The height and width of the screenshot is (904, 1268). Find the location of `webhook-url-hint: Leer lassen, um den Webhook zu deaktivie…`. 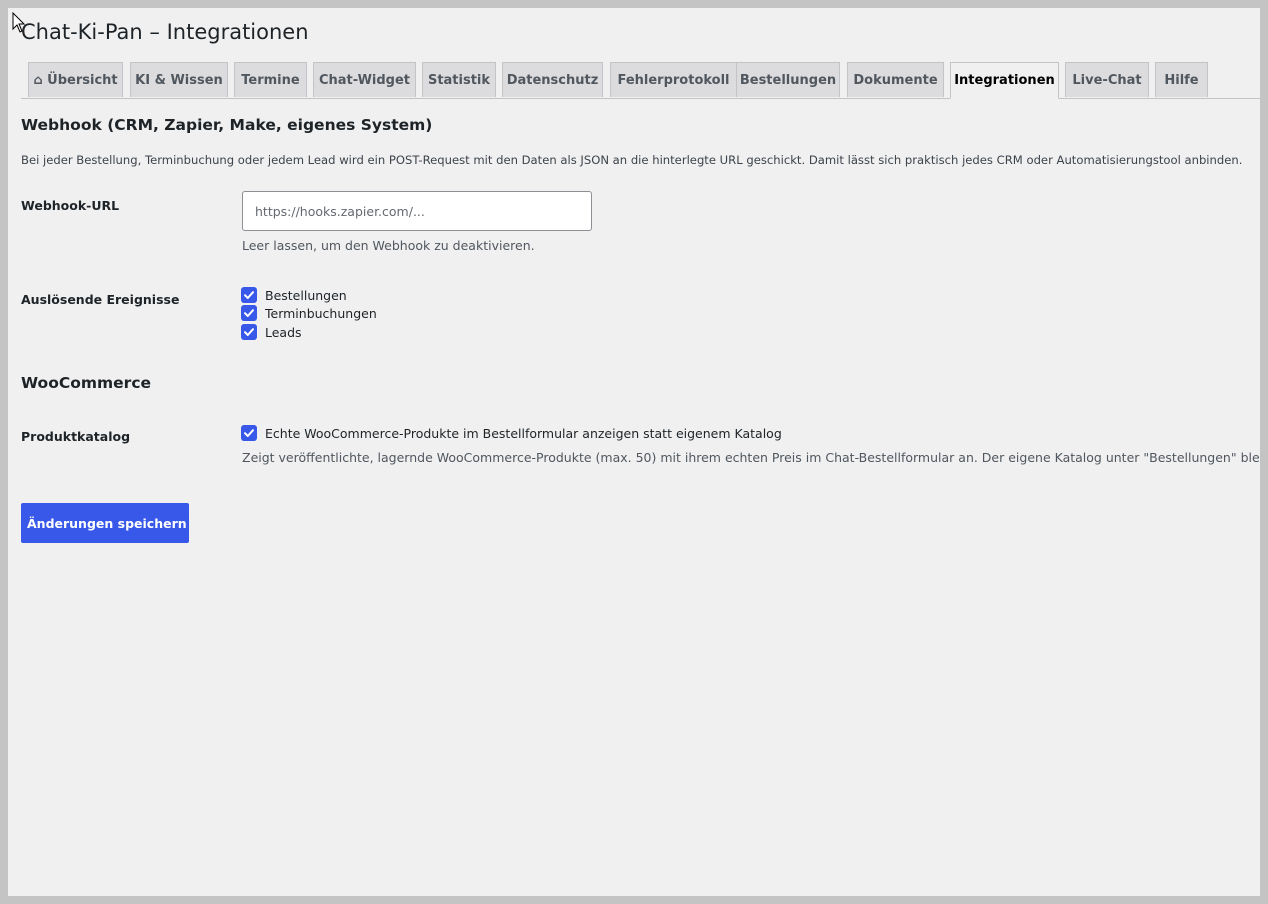

webhook-url-hint: Leer lassen, um den Webhook zu deaktivie… is located at coordinates (388, 245).